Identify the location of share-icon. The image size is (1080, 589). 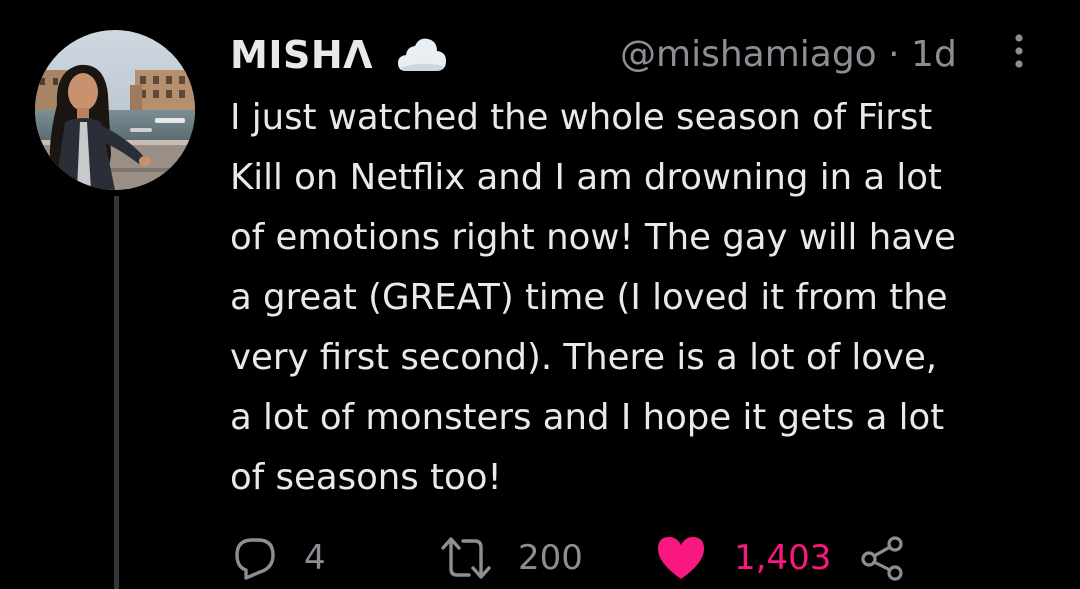
(883, 558).